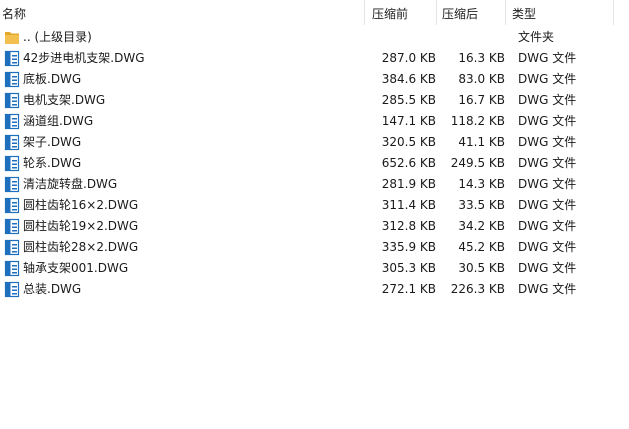 The height and width of the screenshot is (429, 629). I want to click on column-header-size: 压缩前, so click(390, 14).